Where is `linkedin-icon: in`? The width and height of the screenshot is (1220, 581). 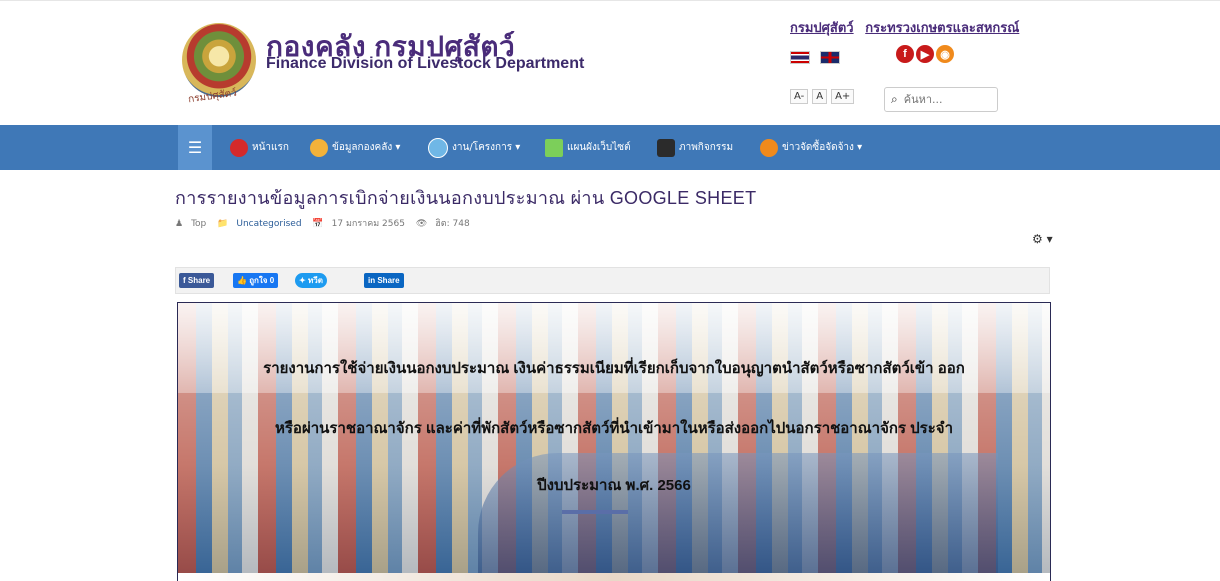 linkedin-icon: in is located at coordinates (373, 280).